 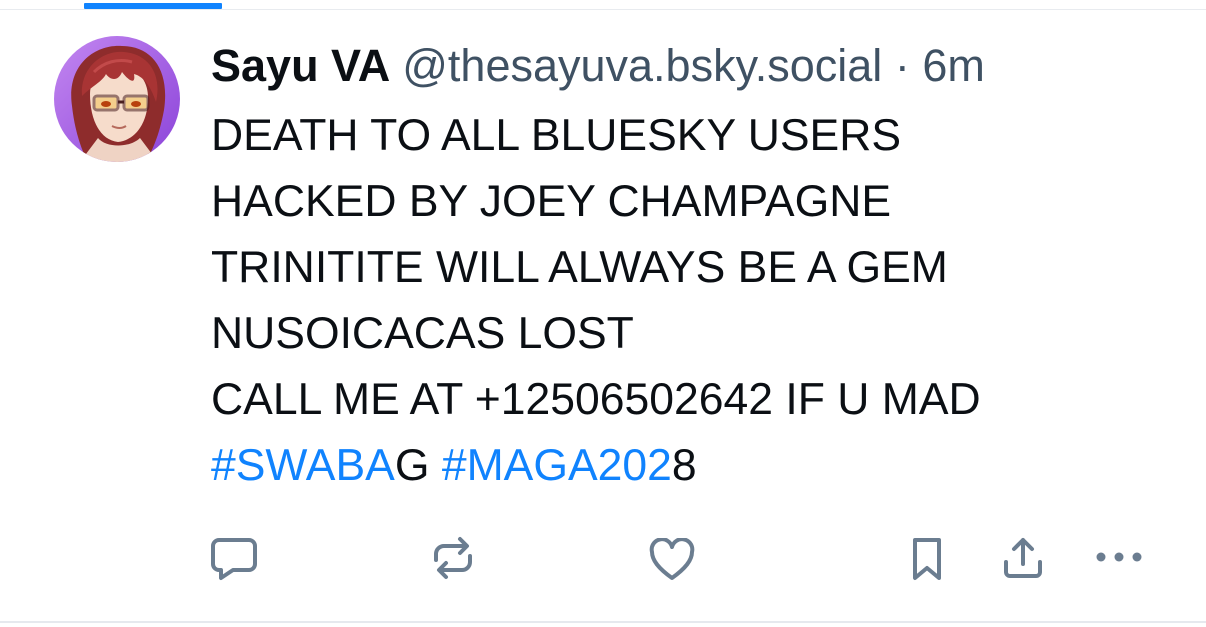 What do you see at coordinates (596, 399) in the screenshot?
I see `post-text-line: CALL ME AT +12506502642 IF U MAD` at bounding box center [596, 399].